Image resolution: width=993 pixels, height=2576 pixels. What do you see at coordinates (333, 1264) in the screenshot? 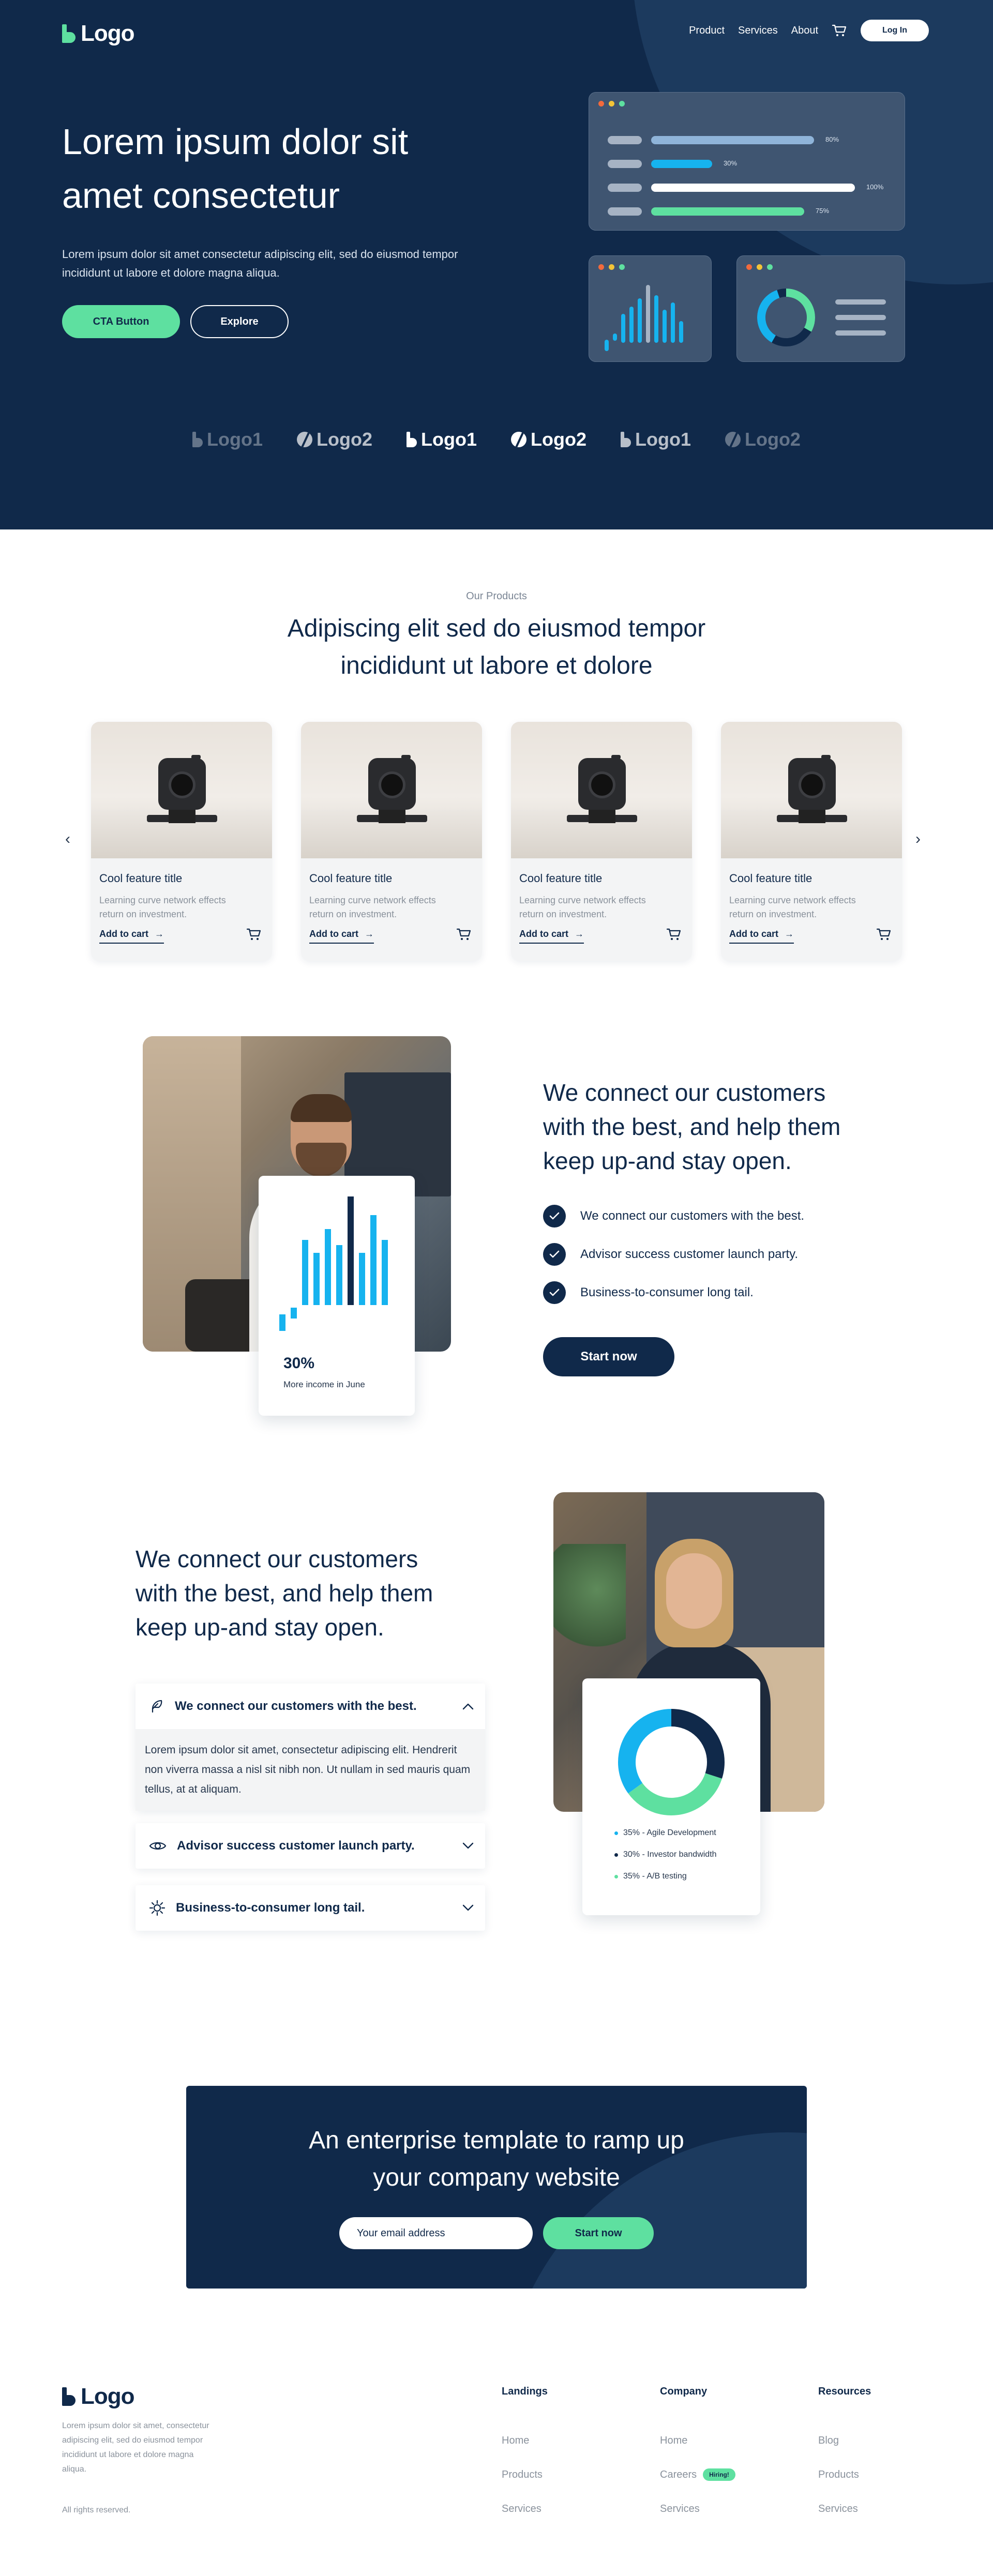
I see `income-bar-chart` at bounding box center [333, 1264].